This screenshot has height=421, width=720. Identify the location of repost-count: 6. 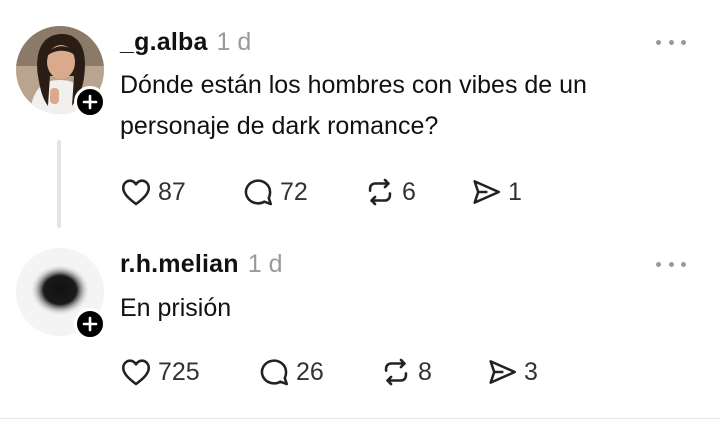
(409, 191).